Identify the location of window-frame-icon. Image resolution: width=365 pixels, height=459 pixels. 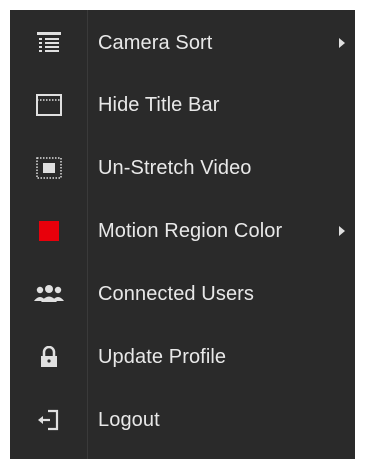
(49, 105).